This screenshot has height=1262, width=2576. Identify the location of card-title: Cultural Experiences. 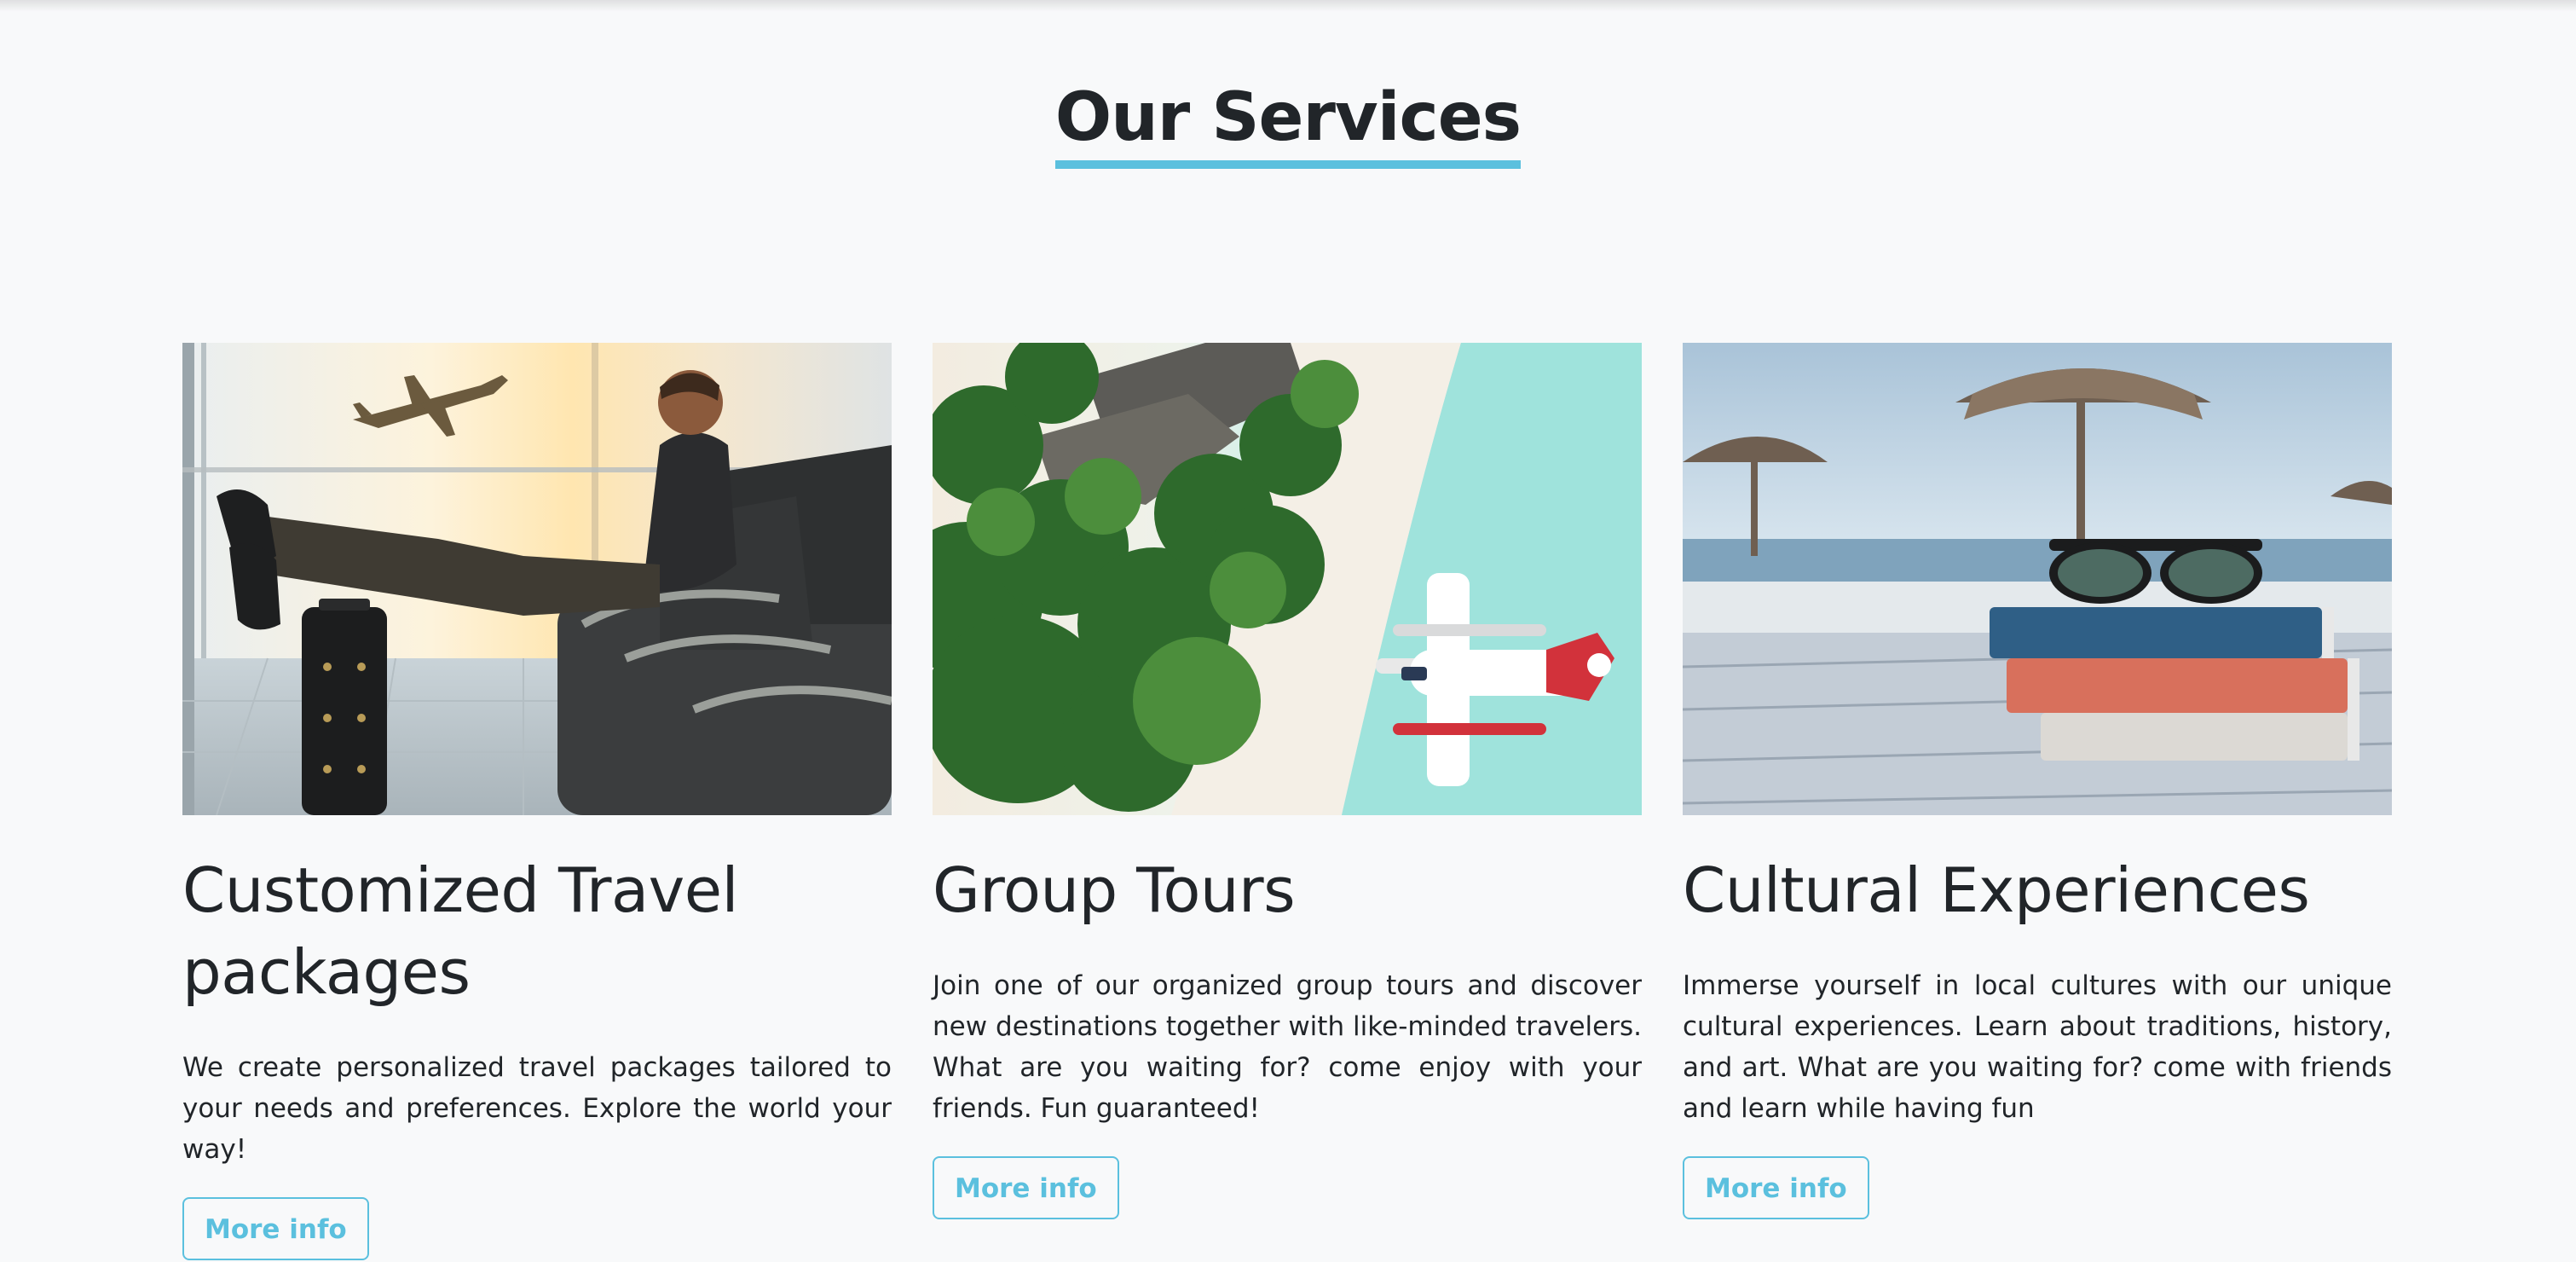
(1996, 890).